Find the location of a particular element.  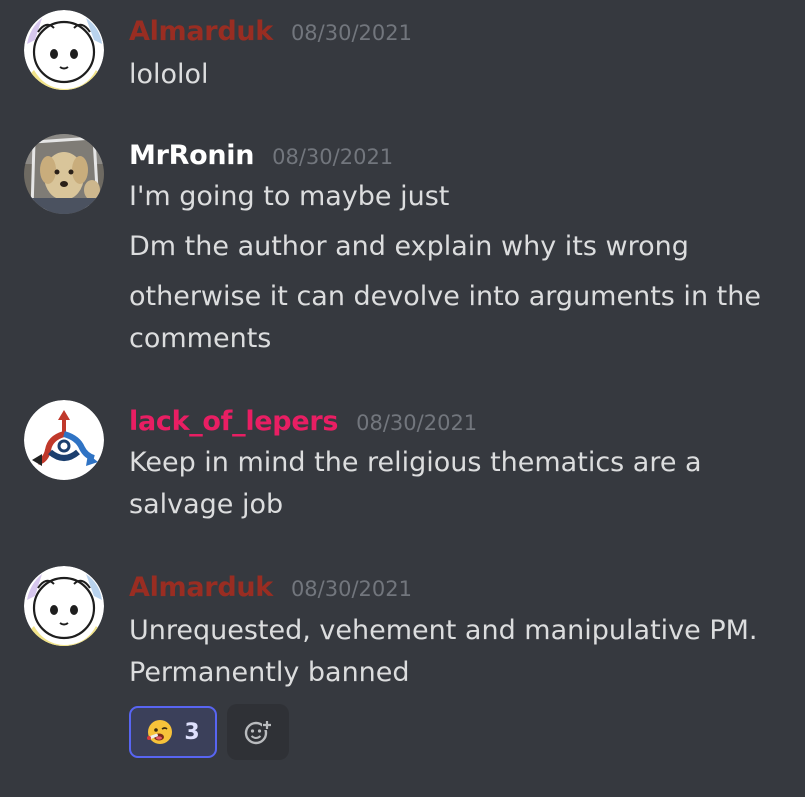

reaction-count: 3 is located at coordinates (192, 732).